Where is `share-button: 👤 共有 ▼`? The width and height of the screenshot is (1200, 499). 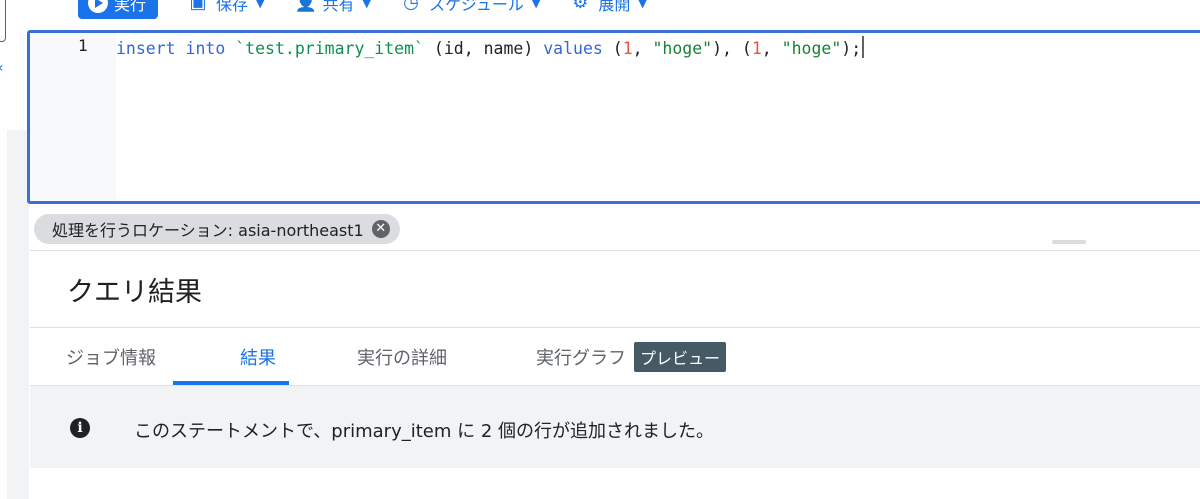 share-button: 👤 共有 ▼ is located at coordinates (333, 7).